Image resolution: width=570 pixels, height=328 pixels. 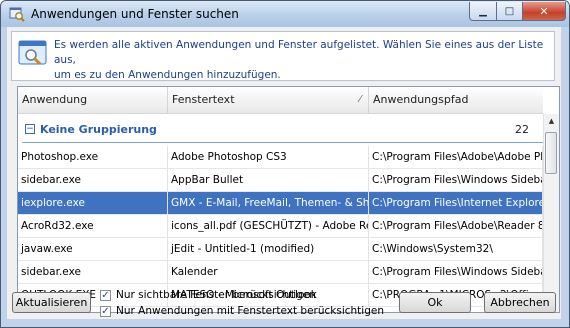 I want to click on cell-application: iexplore.exe, so click(x=93, y=203).